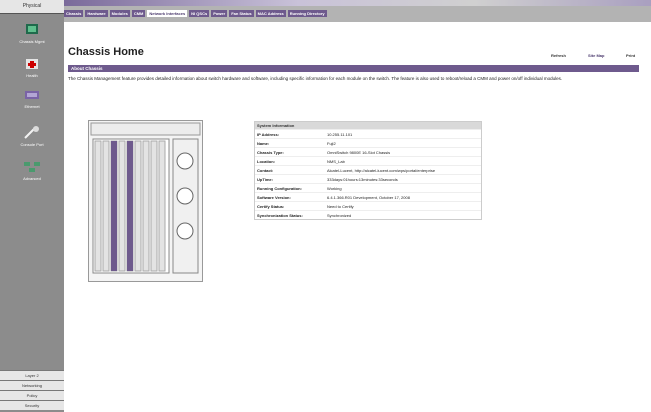 The height and width of the screenshot is (412, 651). I want to click on row-label: Contact:, so click(265, 170).